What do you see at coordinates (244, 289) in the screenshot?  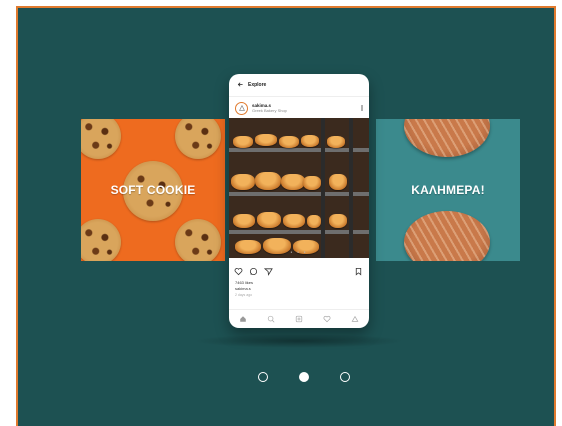 I see `post-caption: 7463 likes sakima.s 2 days ago` at bounding box center [244, 289].